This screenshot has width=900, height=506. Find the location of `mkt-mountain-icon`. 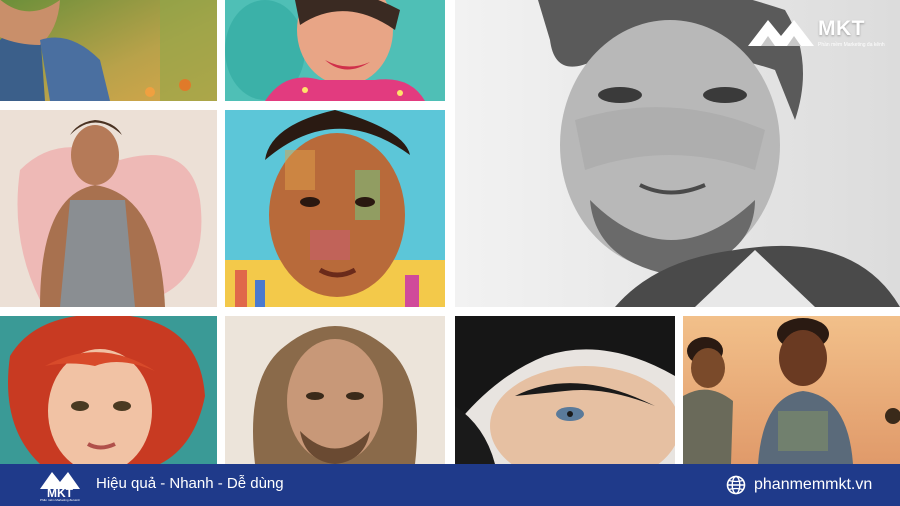

mkt-mountain-icon is located at coordinates (781, 33).